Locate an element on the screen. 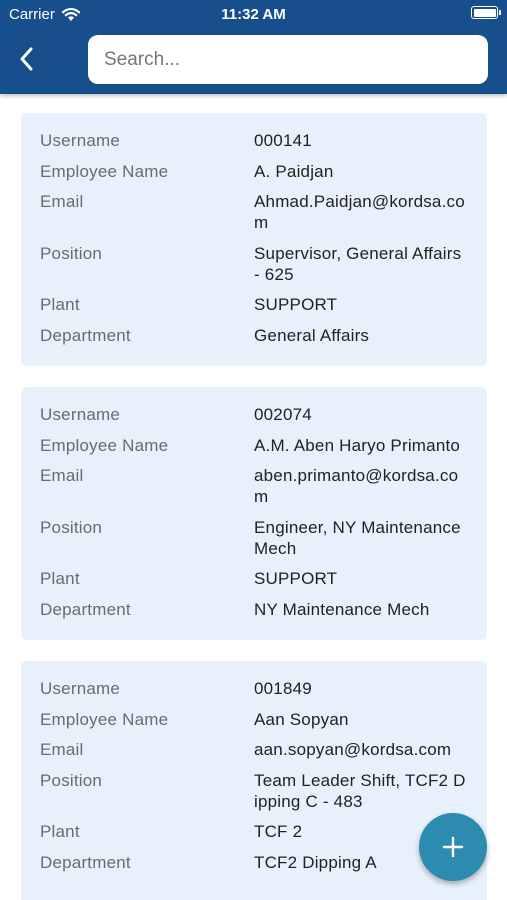 This screenshot has height=900, width=507. app-header: Carrier 11:32 AM is located at coordinates (253, 47).